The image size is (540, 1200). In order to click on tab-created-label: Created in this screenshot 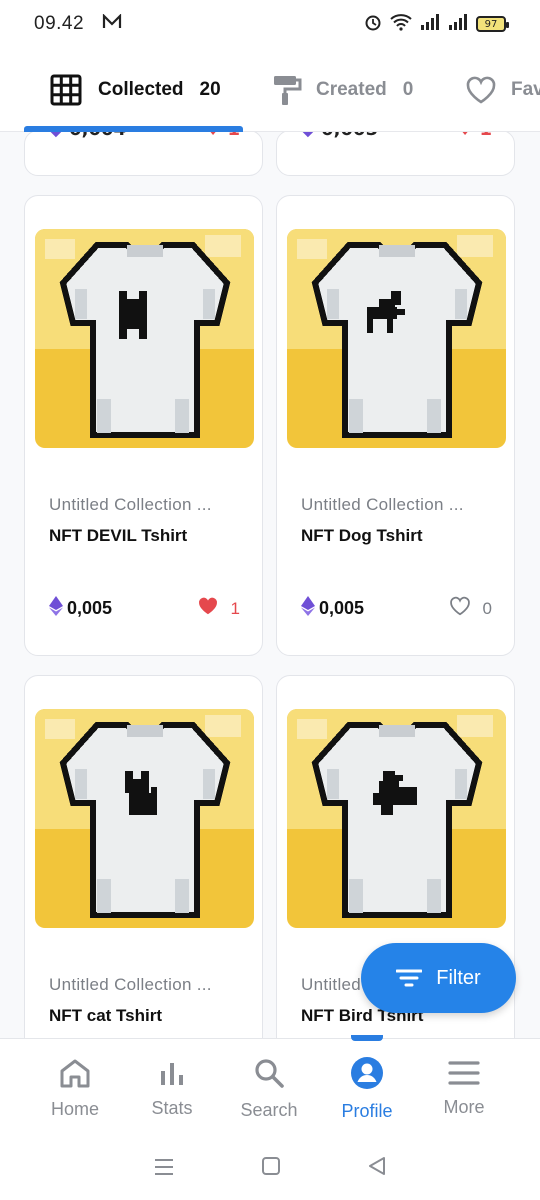, I will do `click(351, 89)`.